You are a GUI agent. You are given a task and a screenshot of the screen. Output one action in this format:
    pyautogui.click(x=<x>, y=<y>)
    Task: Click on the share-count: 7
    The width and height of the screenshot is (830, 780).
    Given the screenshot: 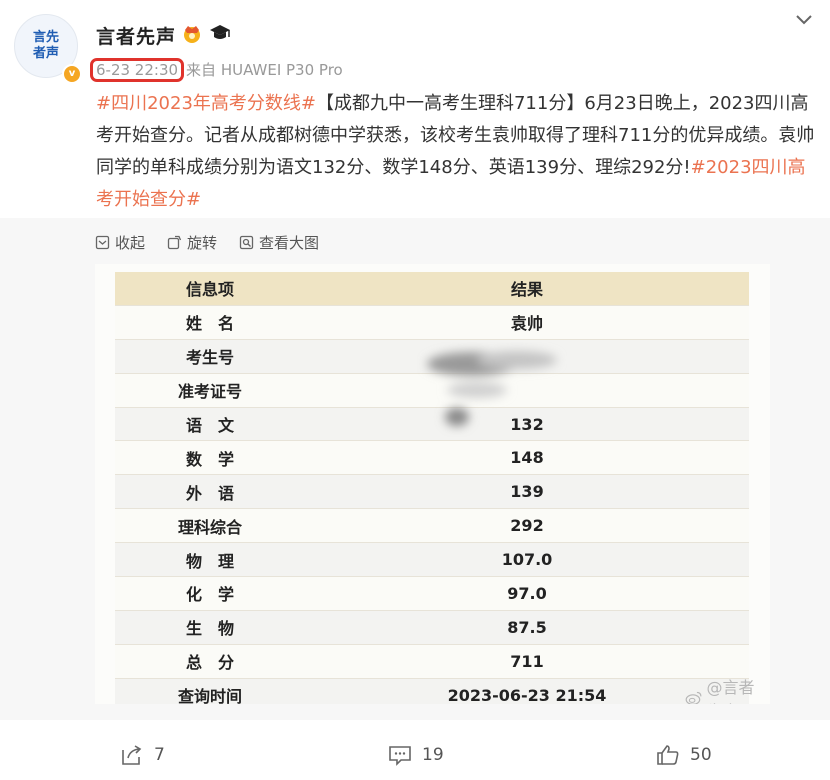 What is the action you would take?
    pyautogui.click(x=159, y=755)
    